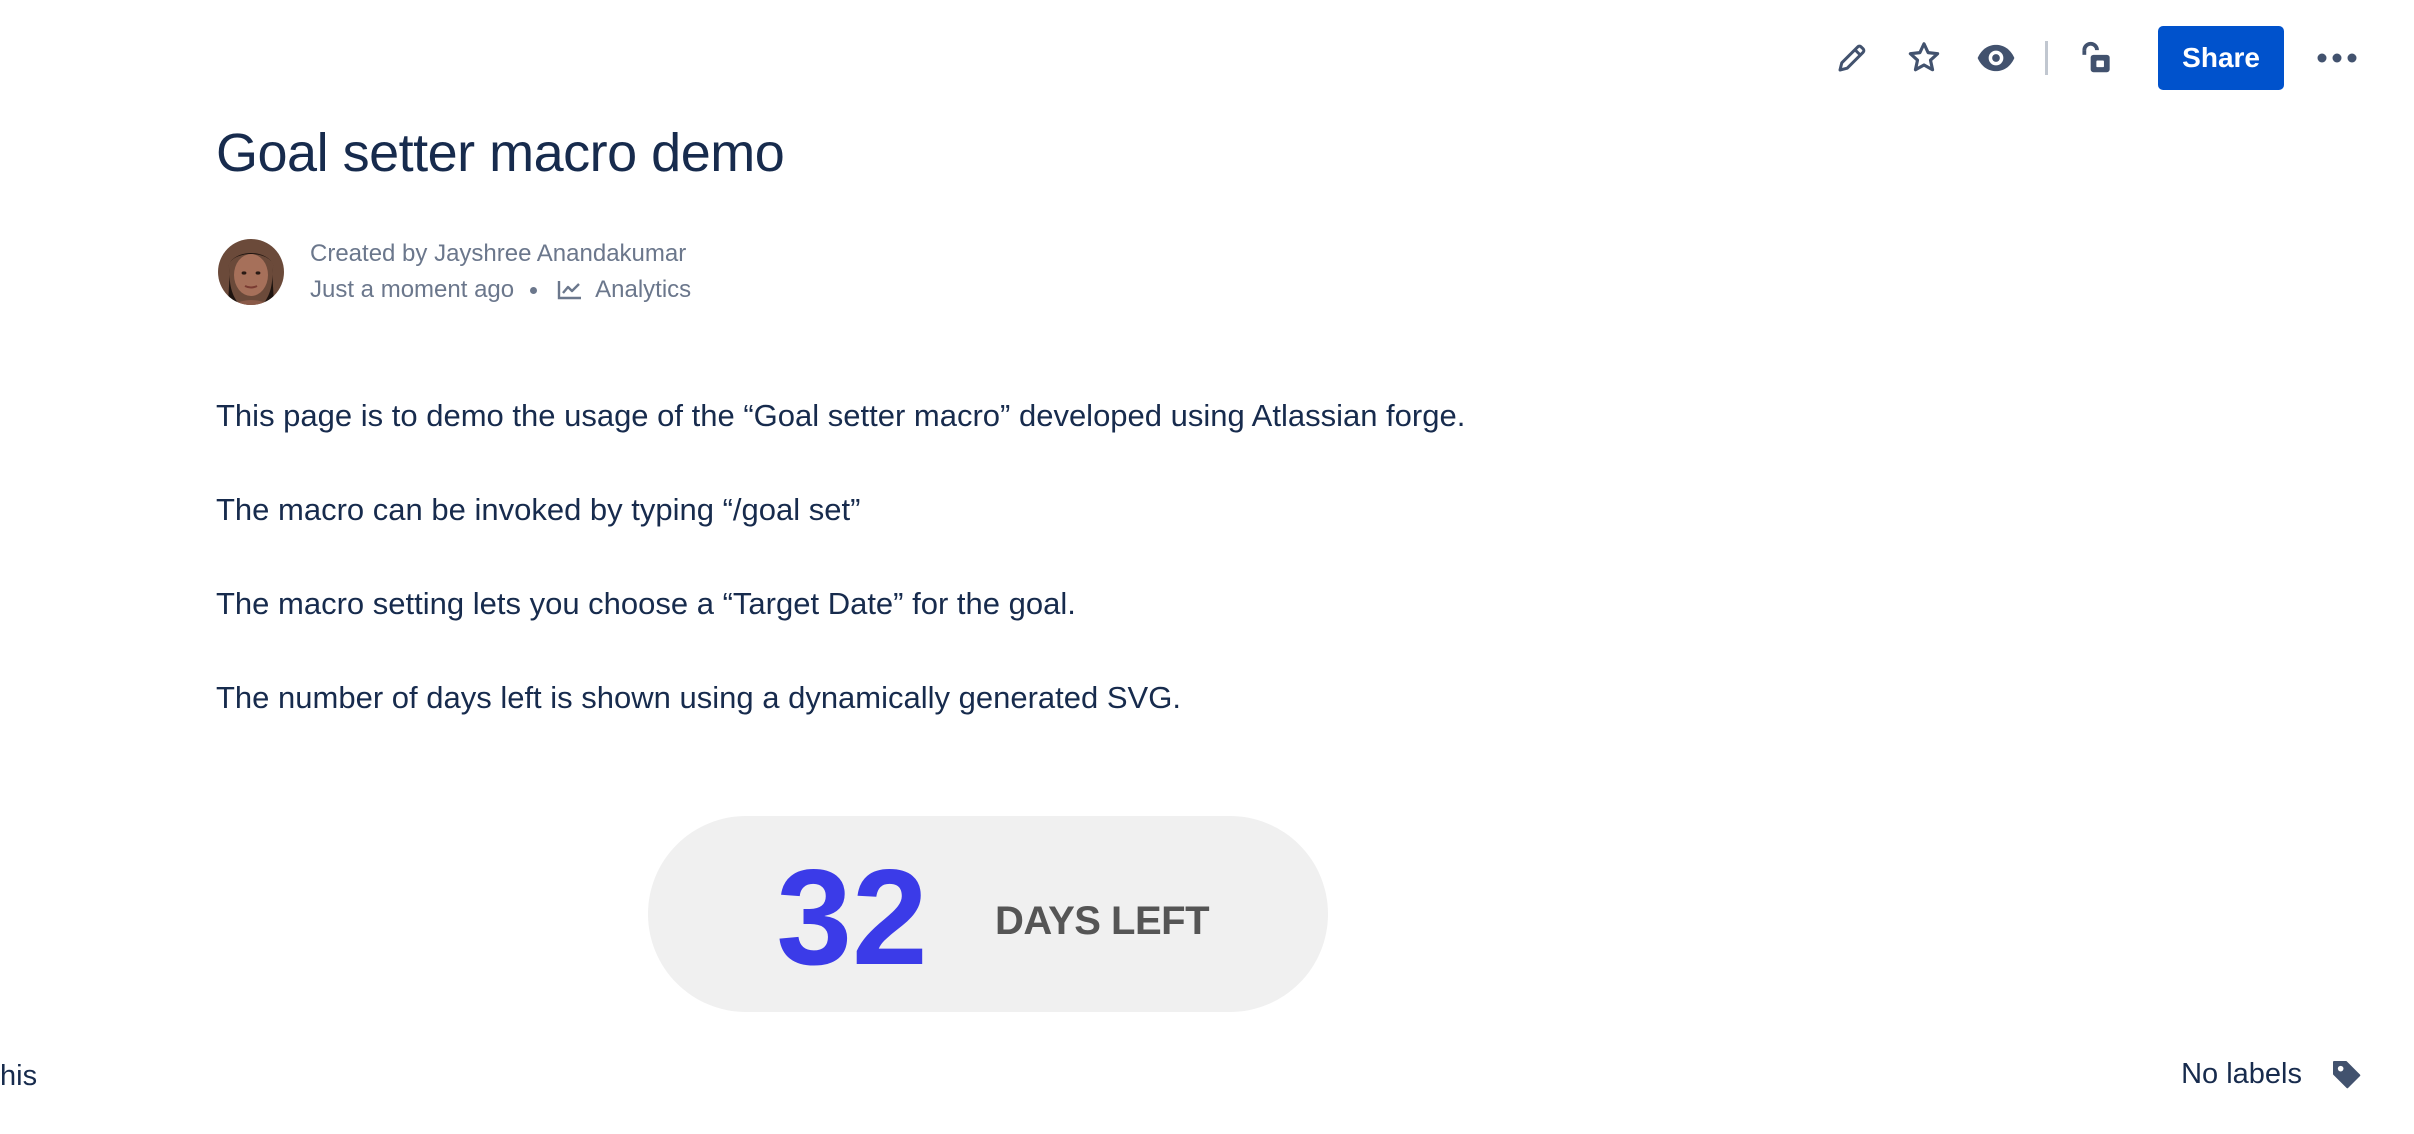  I want to click on eye-icon, so click(1996, 58).